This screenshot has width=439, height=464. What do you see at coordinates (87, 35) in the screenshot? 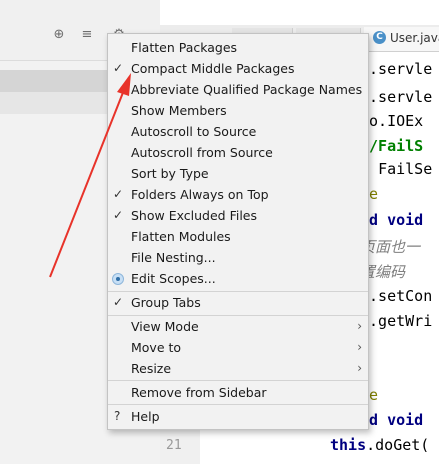
I see `collapse-all-icon: ≡` at bounding box center [87, 35].